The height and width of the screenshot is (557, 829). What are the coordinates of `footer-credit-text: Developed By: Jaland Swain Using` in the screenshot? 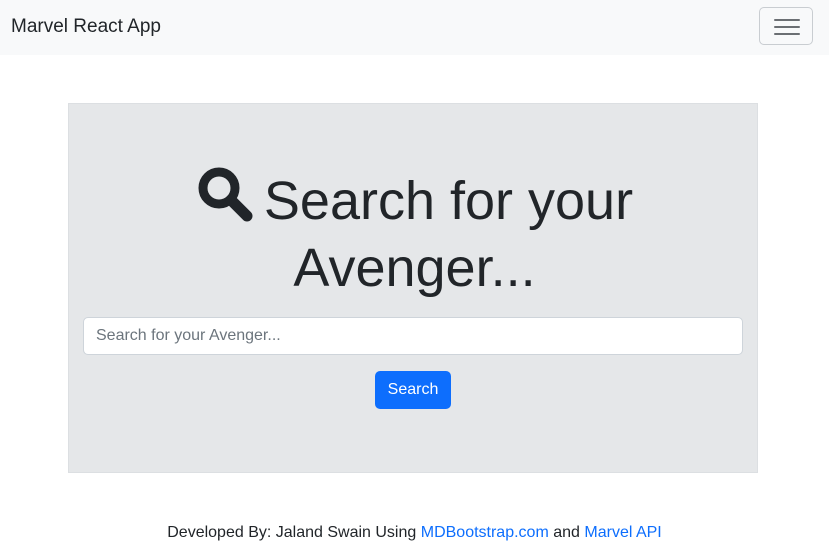 It's located at (292, 532).